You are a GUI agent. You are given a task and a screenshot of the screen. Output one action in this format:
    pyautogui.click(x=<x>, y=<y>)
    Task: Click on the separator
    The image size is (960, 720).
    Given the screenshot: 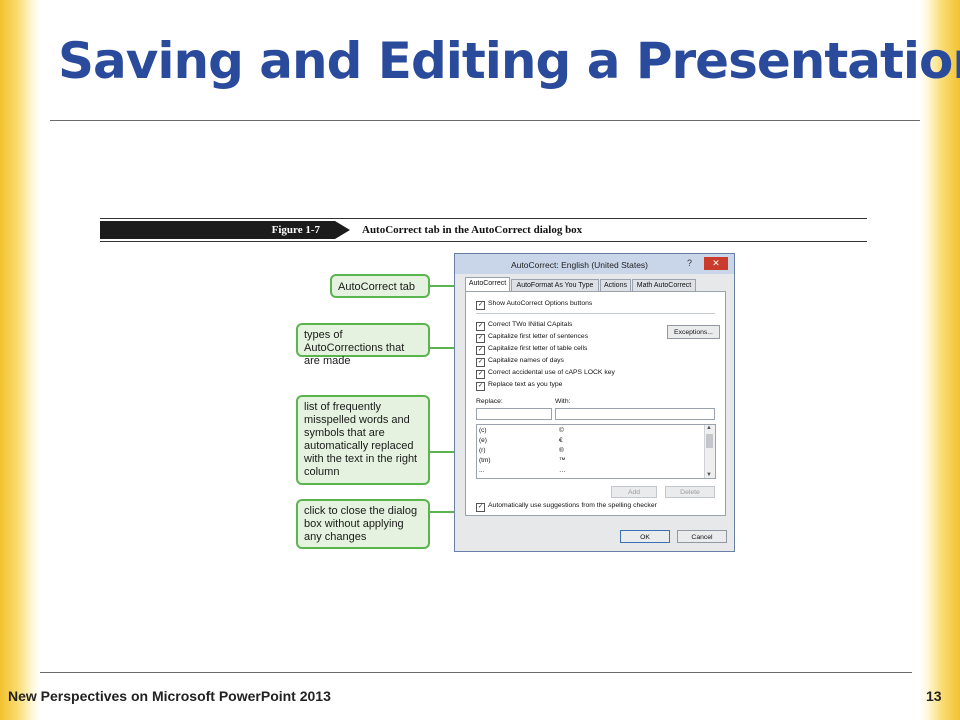 What is the action you would take?
    pyautogui.click(x=595, y=313)
    